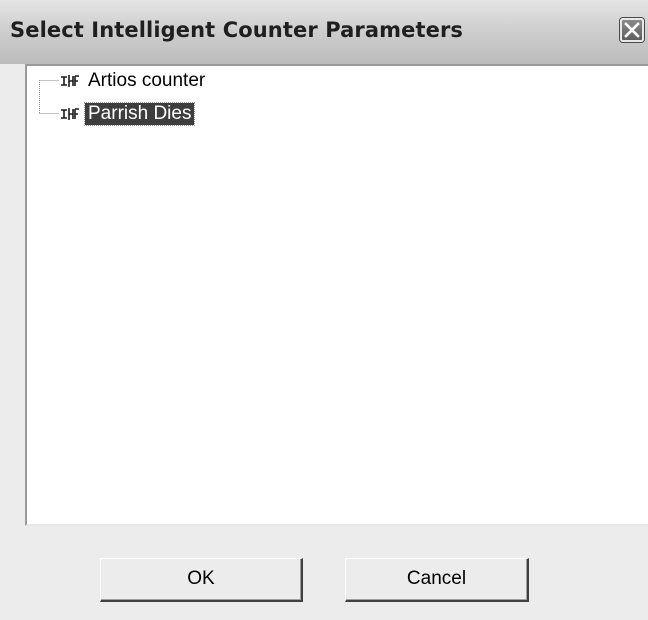 The height and width of the screenshot is (620, 648). Describe the element at coordinates (201, 580) in the screenshot. I see `ok-button: OK` at that location.